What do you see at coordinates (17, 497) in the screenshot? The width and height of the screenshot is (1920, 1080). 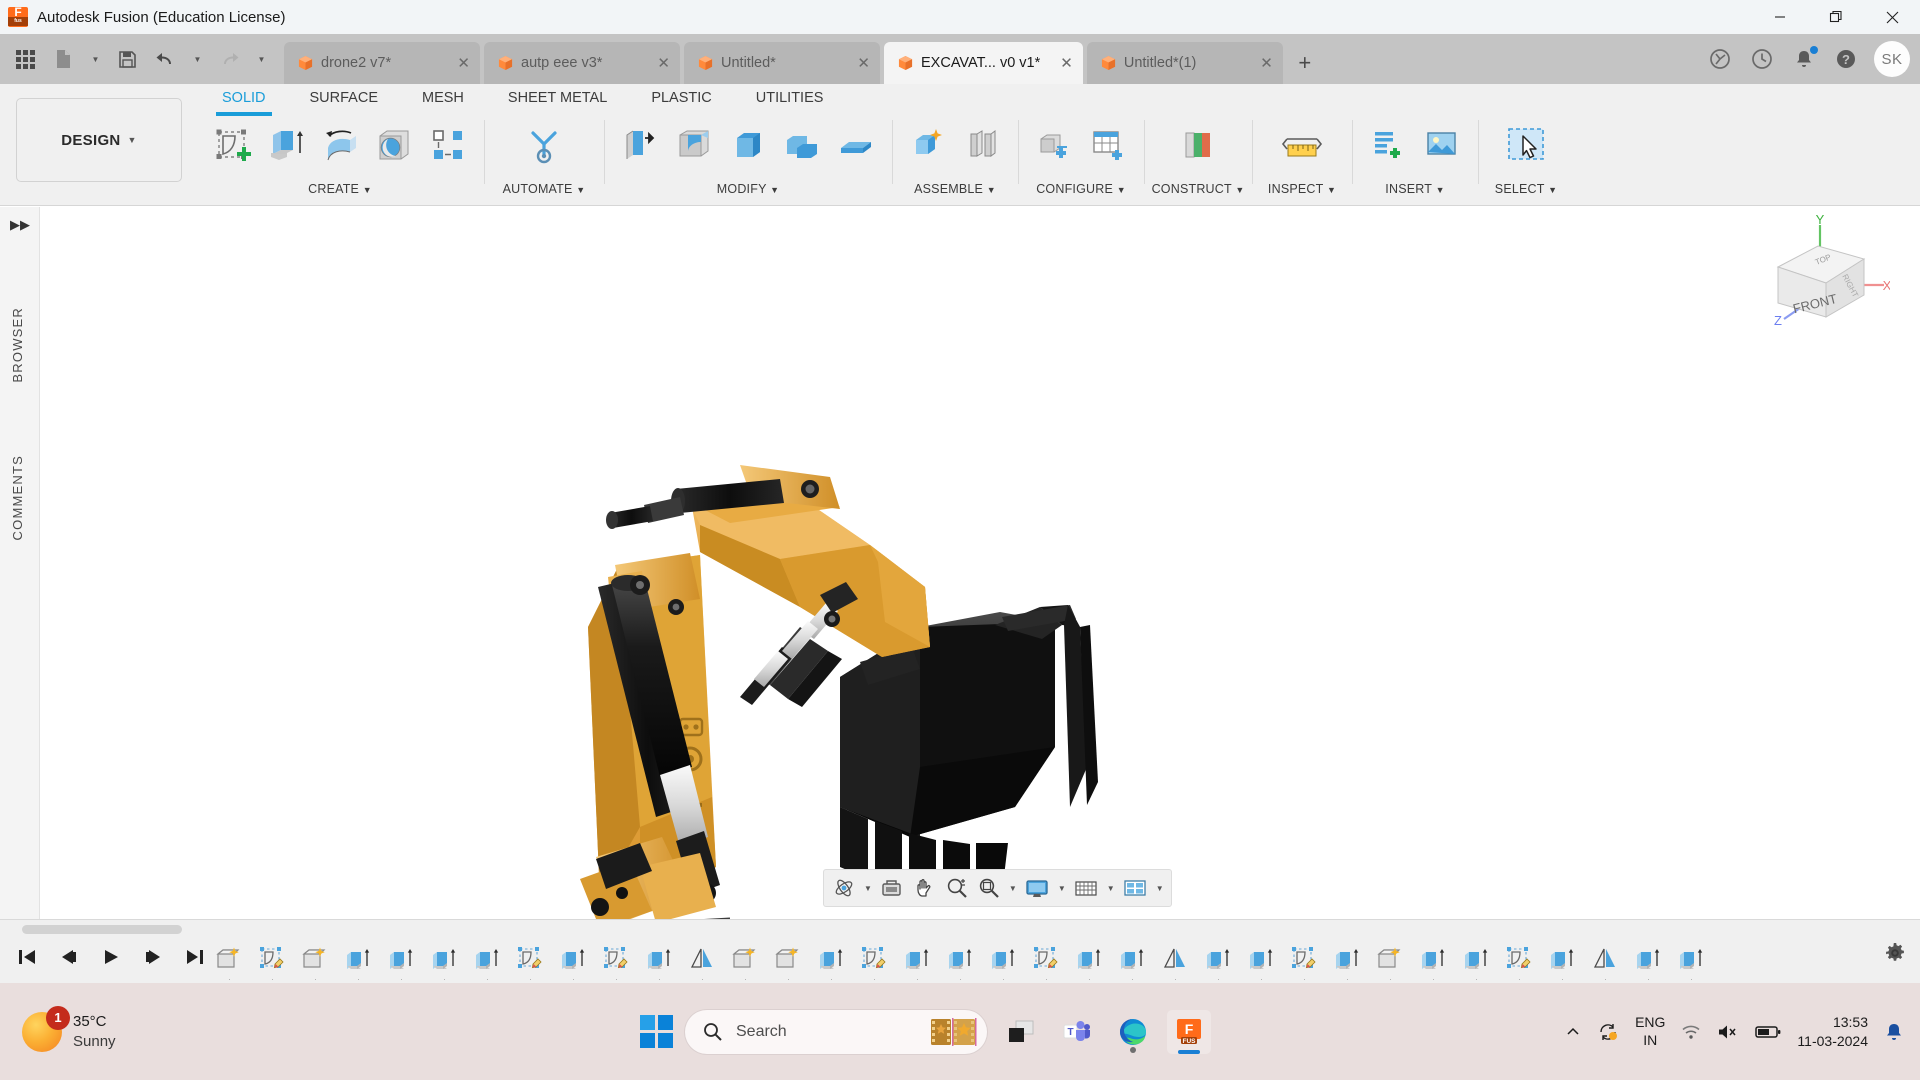 I see `comments-panel-tab: COMMENTS` at bounding box center [17, 497].